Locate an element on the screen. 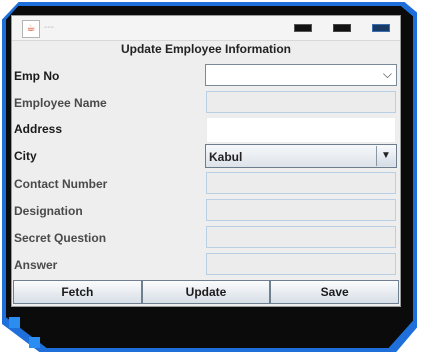  employee-name-row: Employee Name is located at coordinates (206, 103).